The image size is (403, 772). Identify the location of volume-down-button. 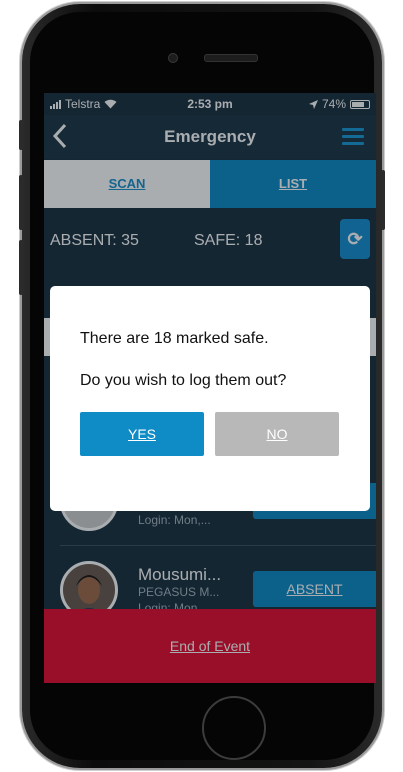
(21, 267).